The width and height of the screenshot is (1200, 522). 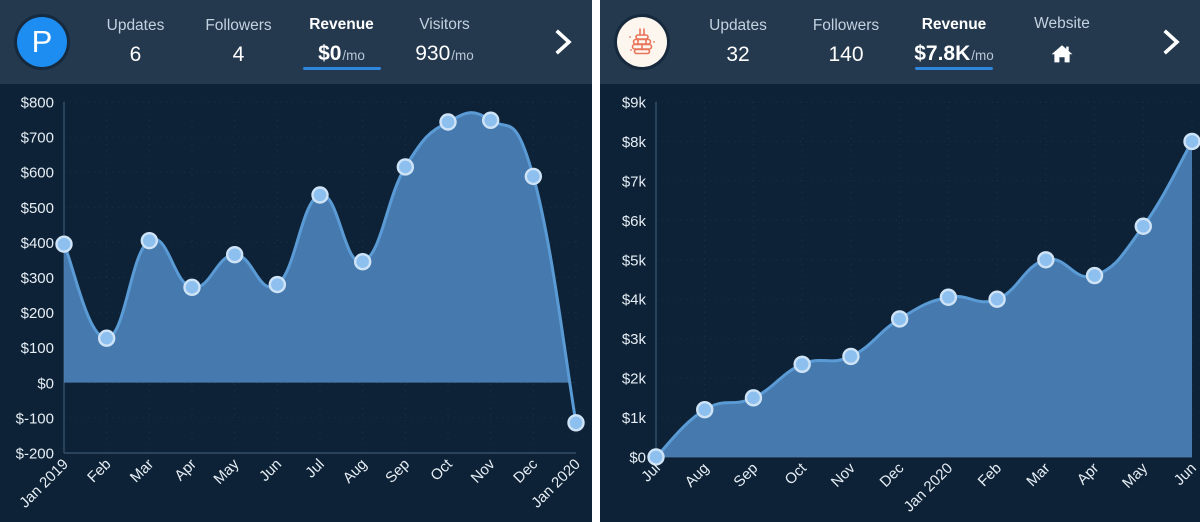 What do you see at coordinates (634, 300) in the screenshot?
I see `svg-text: $4k` at bounding box center [634, 300].